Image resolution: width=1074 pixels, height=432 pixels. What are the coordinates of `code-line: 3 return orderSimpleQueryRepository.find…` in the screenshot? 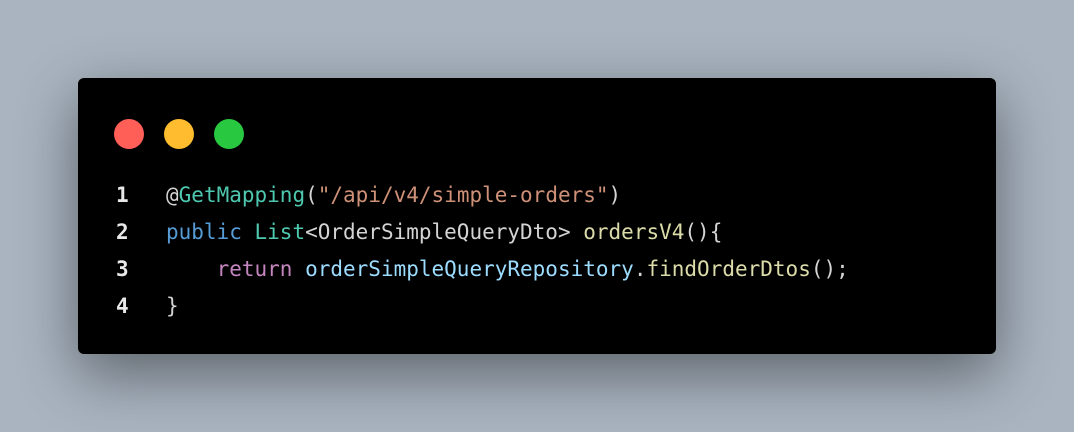 It's located at (482, 269).